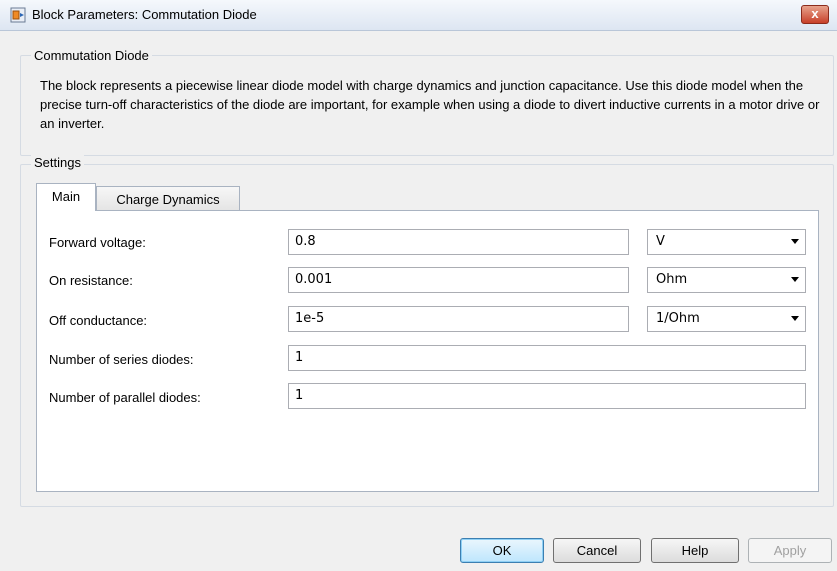 This screenshot has width=837, height=571. Describe the element at coordinates (418, 15) in the screenshot. I see `title-bar: Block Parameters: Commutation Diode x` at that location.